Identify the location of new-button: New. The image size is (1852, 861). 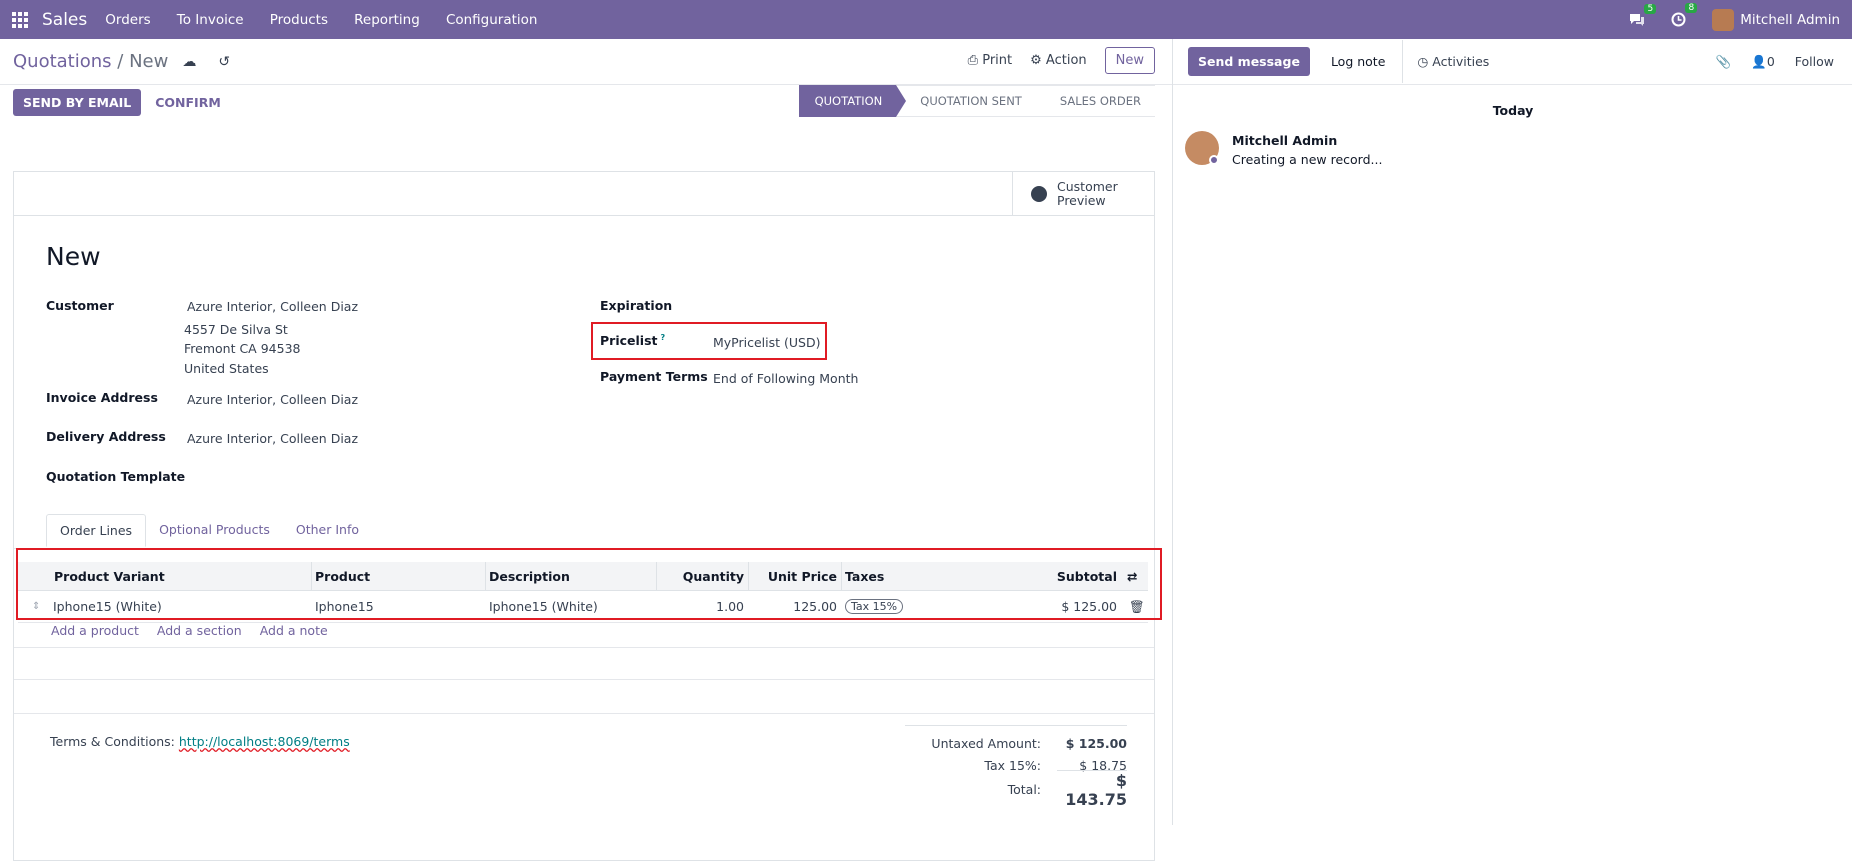
(1129, 60).